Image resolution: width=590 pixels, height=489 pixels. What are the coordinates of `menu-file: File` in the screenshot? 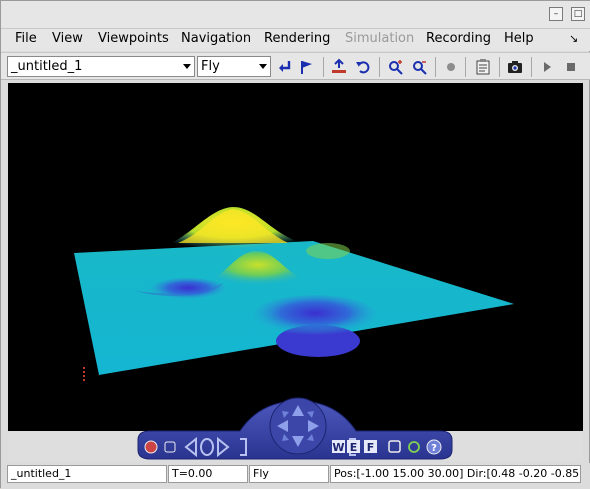 It's located at (26, 38).